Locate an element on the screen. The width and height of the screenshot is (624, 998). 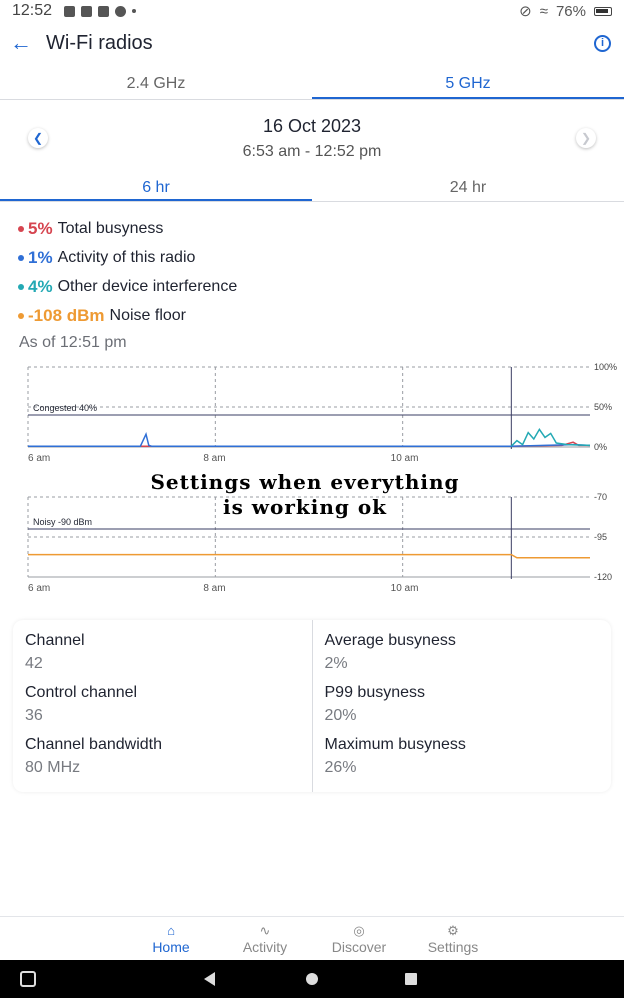
date-range: 16 Oct 2023 6:53 am - 12:52 pm is located at coordinates (312, 138).